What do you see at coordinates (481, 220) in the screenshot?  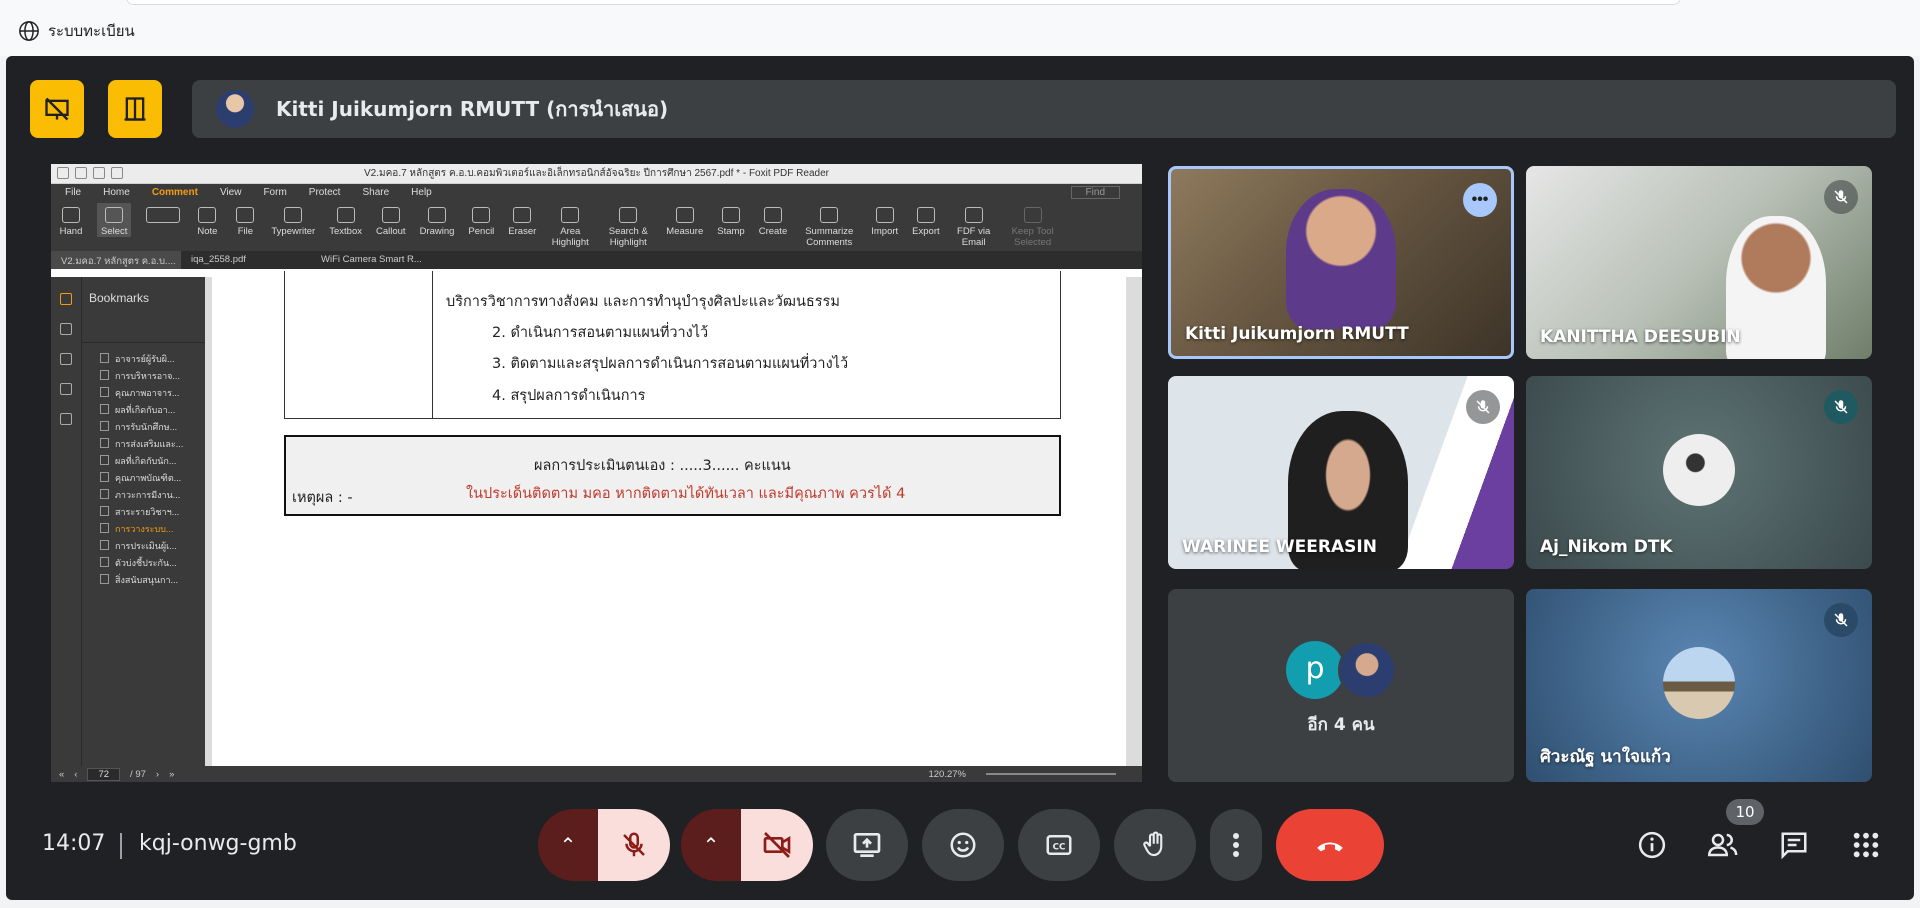 I see `tool-pencil: Pencil` at bounding box center [481, 220].